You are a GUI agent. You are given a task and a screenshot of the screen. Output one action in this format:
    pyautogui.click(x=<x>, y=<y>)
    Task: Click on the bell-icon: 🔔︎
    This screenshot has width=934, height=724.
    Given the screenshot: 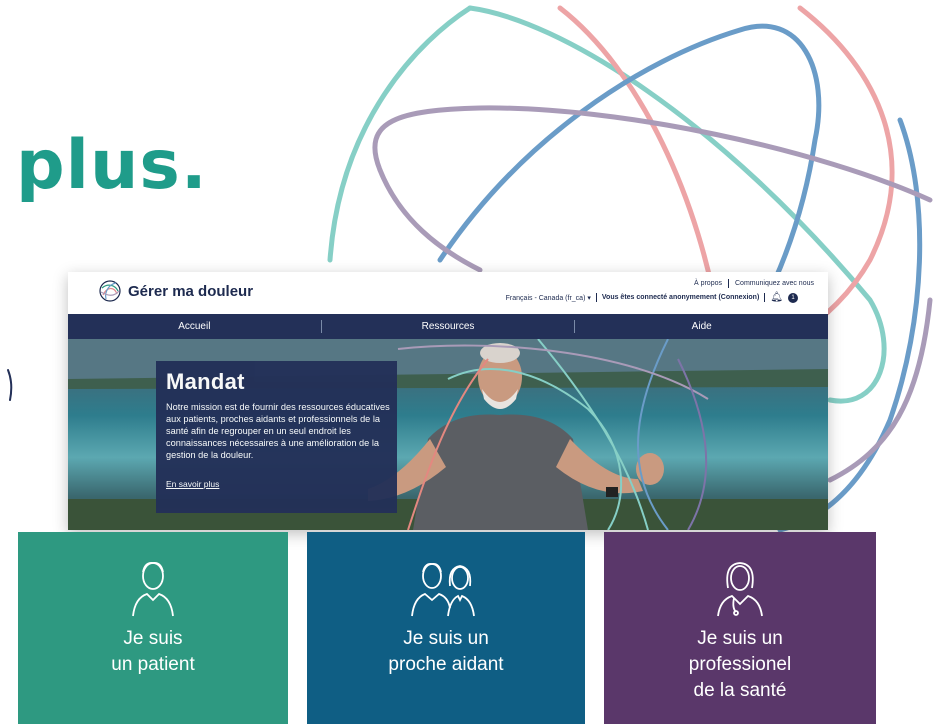 What is the action you would take?
    pyautogui.click(x=776, y=297)
    